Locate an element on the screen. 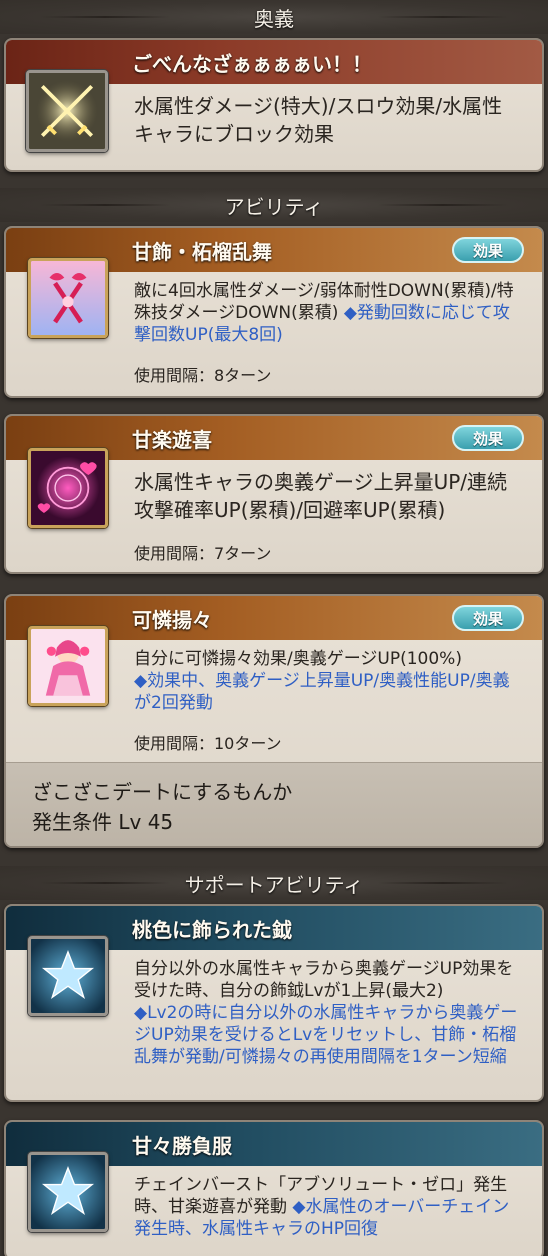 The image size is (548, 1256). section-title: アビリティ is located at coordinates (274, 206).